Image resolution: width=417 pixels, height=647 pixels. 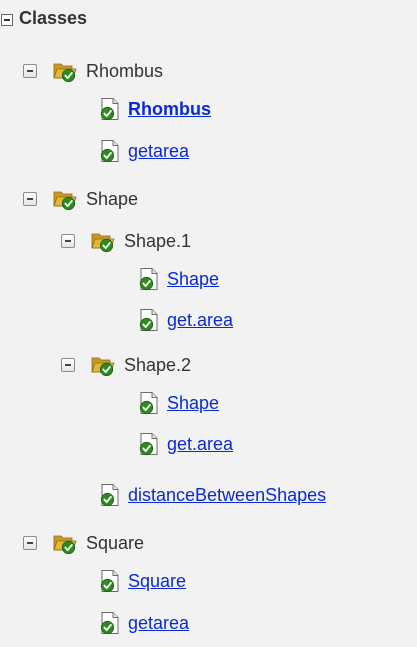 I want to click on tree-folder-row: Shape.2, so click(x=208, y=365).